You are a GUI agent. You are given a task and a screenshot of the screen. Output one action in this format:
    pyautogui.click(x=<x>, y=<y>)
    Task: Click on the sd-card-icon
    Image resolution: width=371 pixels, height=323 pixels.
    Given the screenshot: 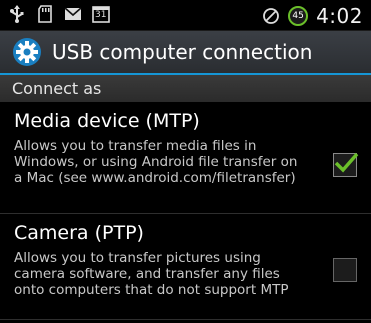 What is the action you would take?
    pyautogui.click(x=45, y=14)
    